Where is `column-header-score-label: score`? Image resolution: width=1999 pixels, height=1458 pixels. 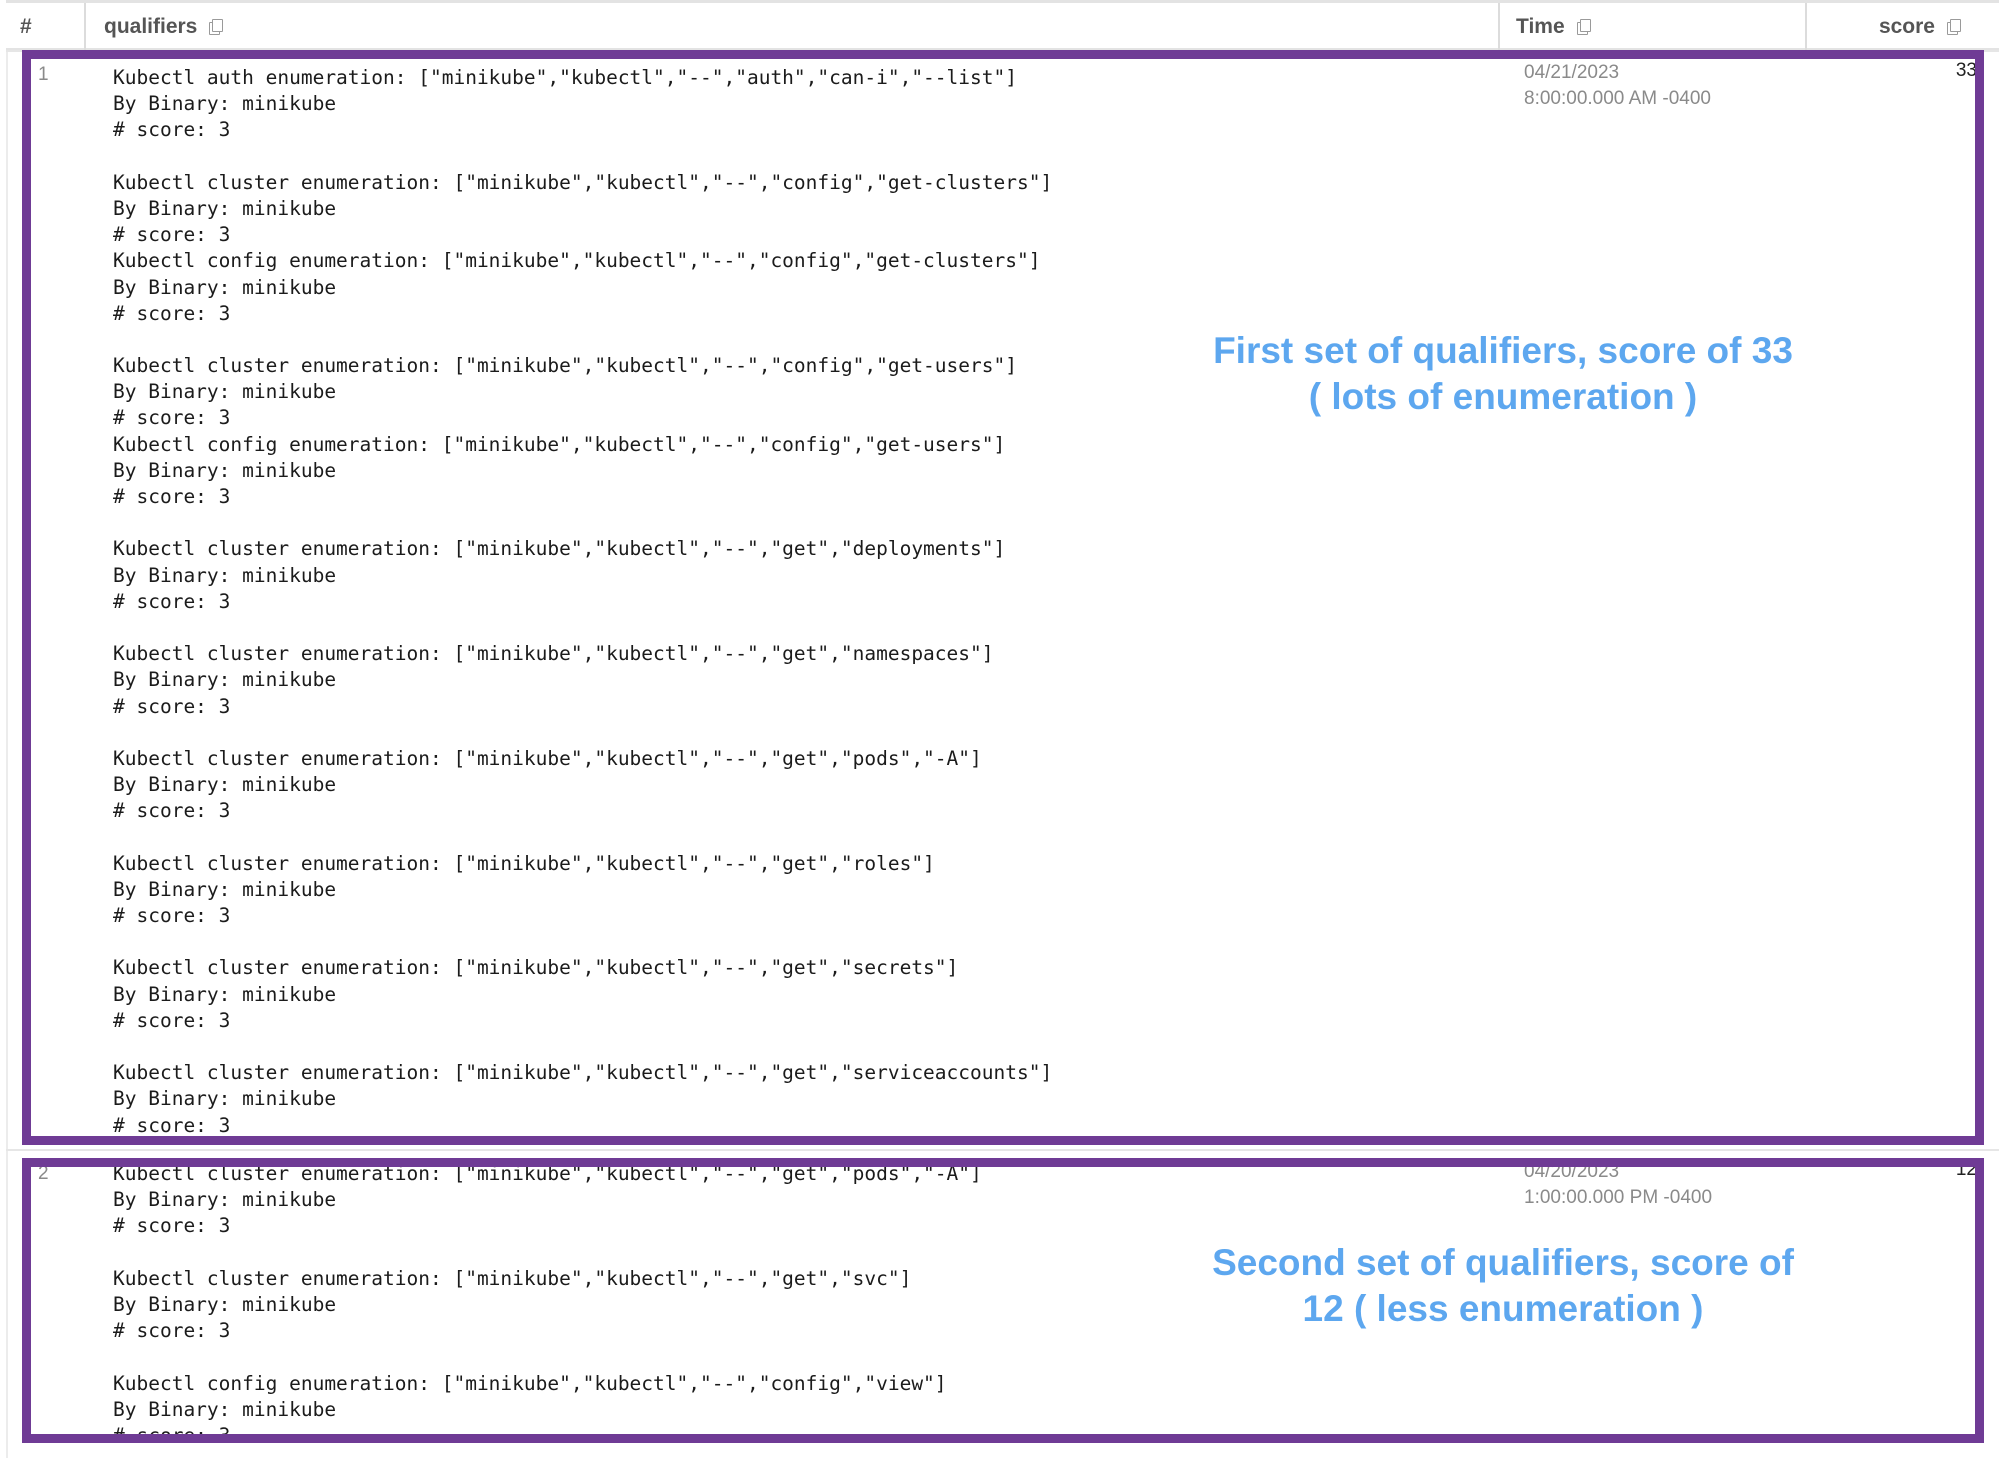 column-header-score-label: score is located at coordinates (1906, 26).